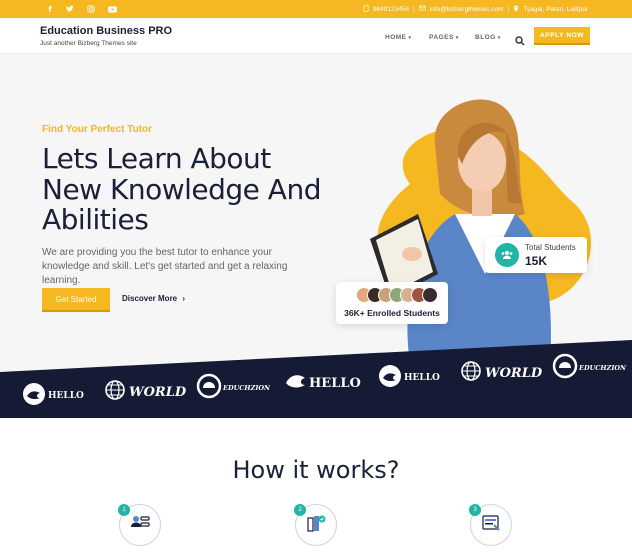  What do you see at coordinates (507, 255) in the screenshot?
I see `users-icon` at bounding box center [507, 255].